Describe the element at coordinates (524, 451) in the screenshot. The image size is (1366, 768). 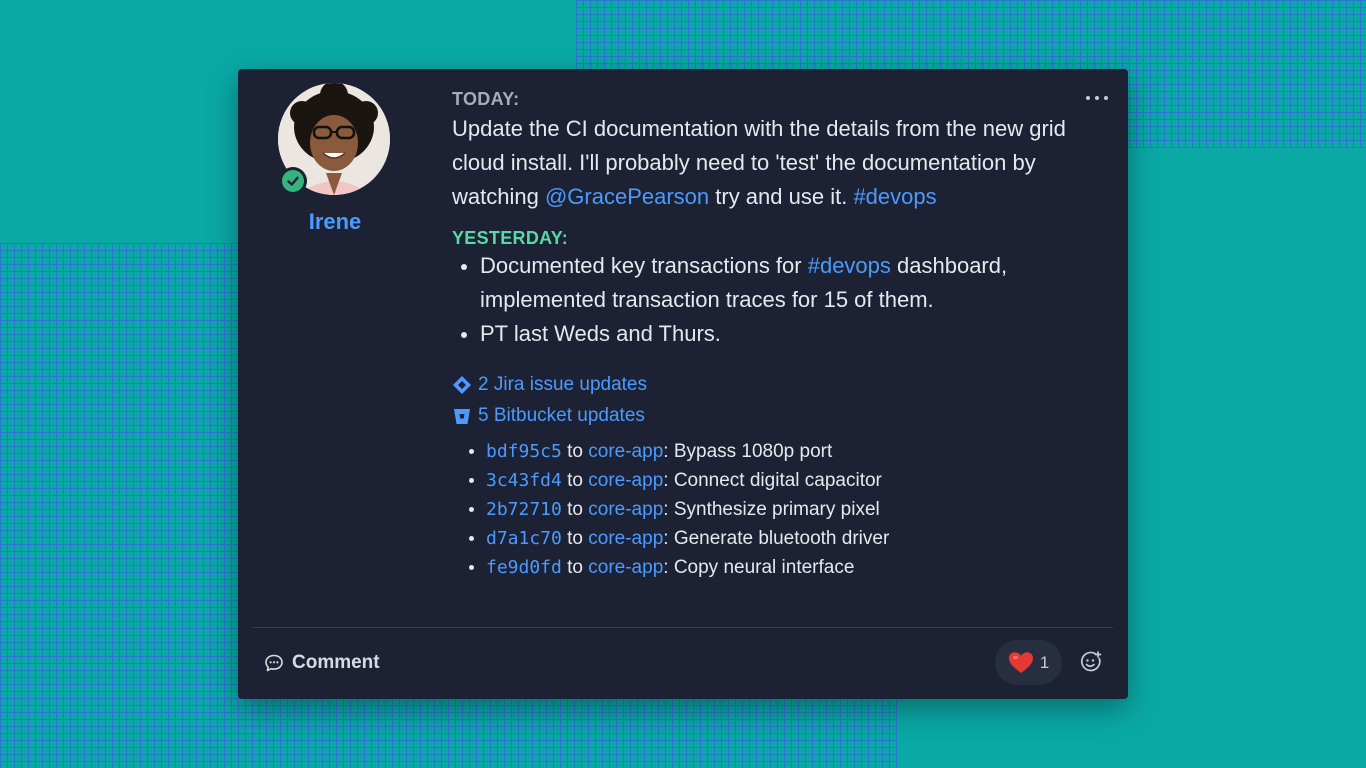
I see `commit-hash: bdf95c5` at that location.